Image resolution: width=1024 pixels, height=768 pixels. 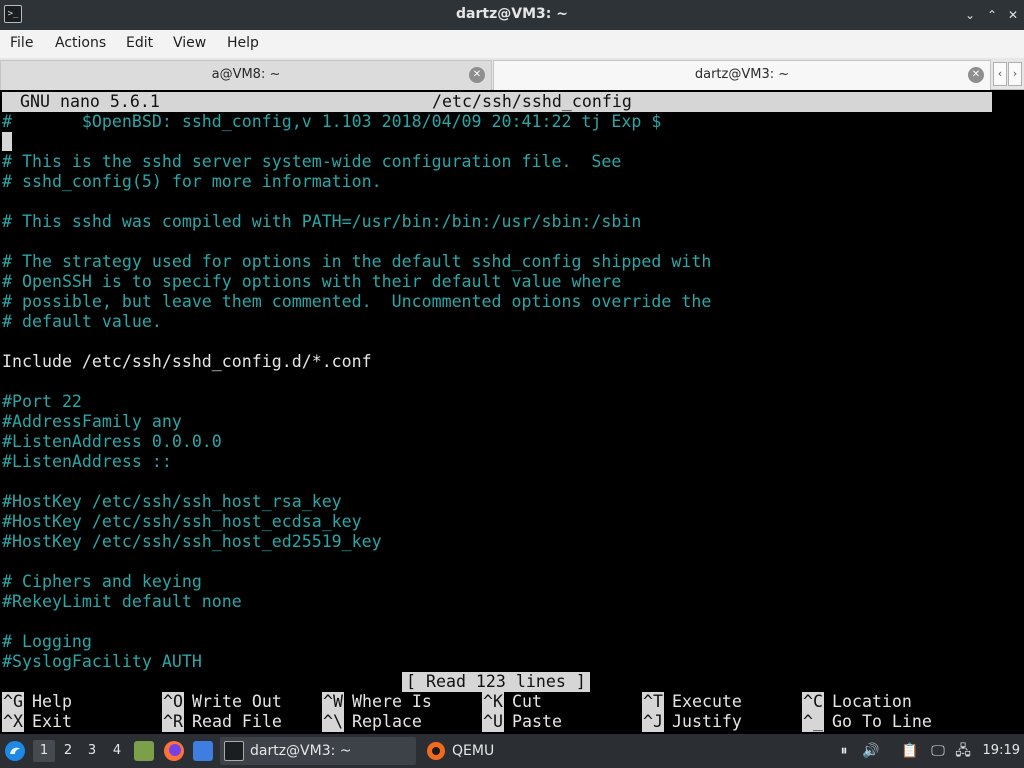 What do you see at coordinates (436, 751) in the screenshot?
I see `qemu-icon` at bounding box center [436, 751].